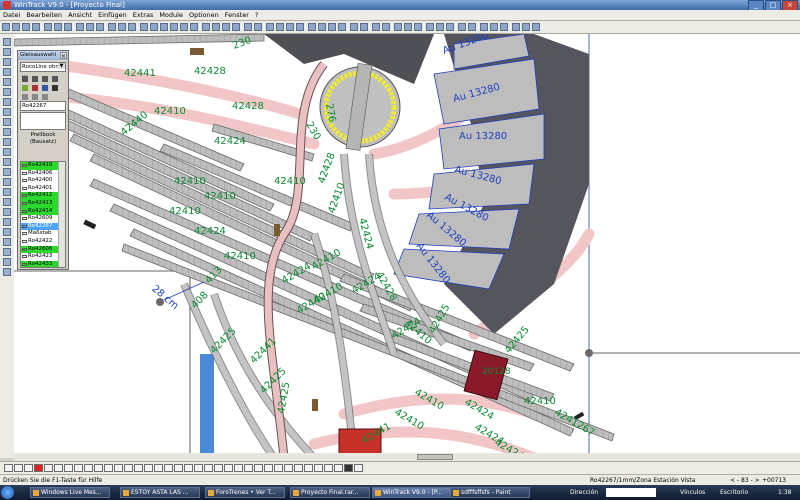  What do you see at coordinates (43, 106) in the screenshot?
I see `article-number-field: Ro42267` at bounding box center [43, 106].